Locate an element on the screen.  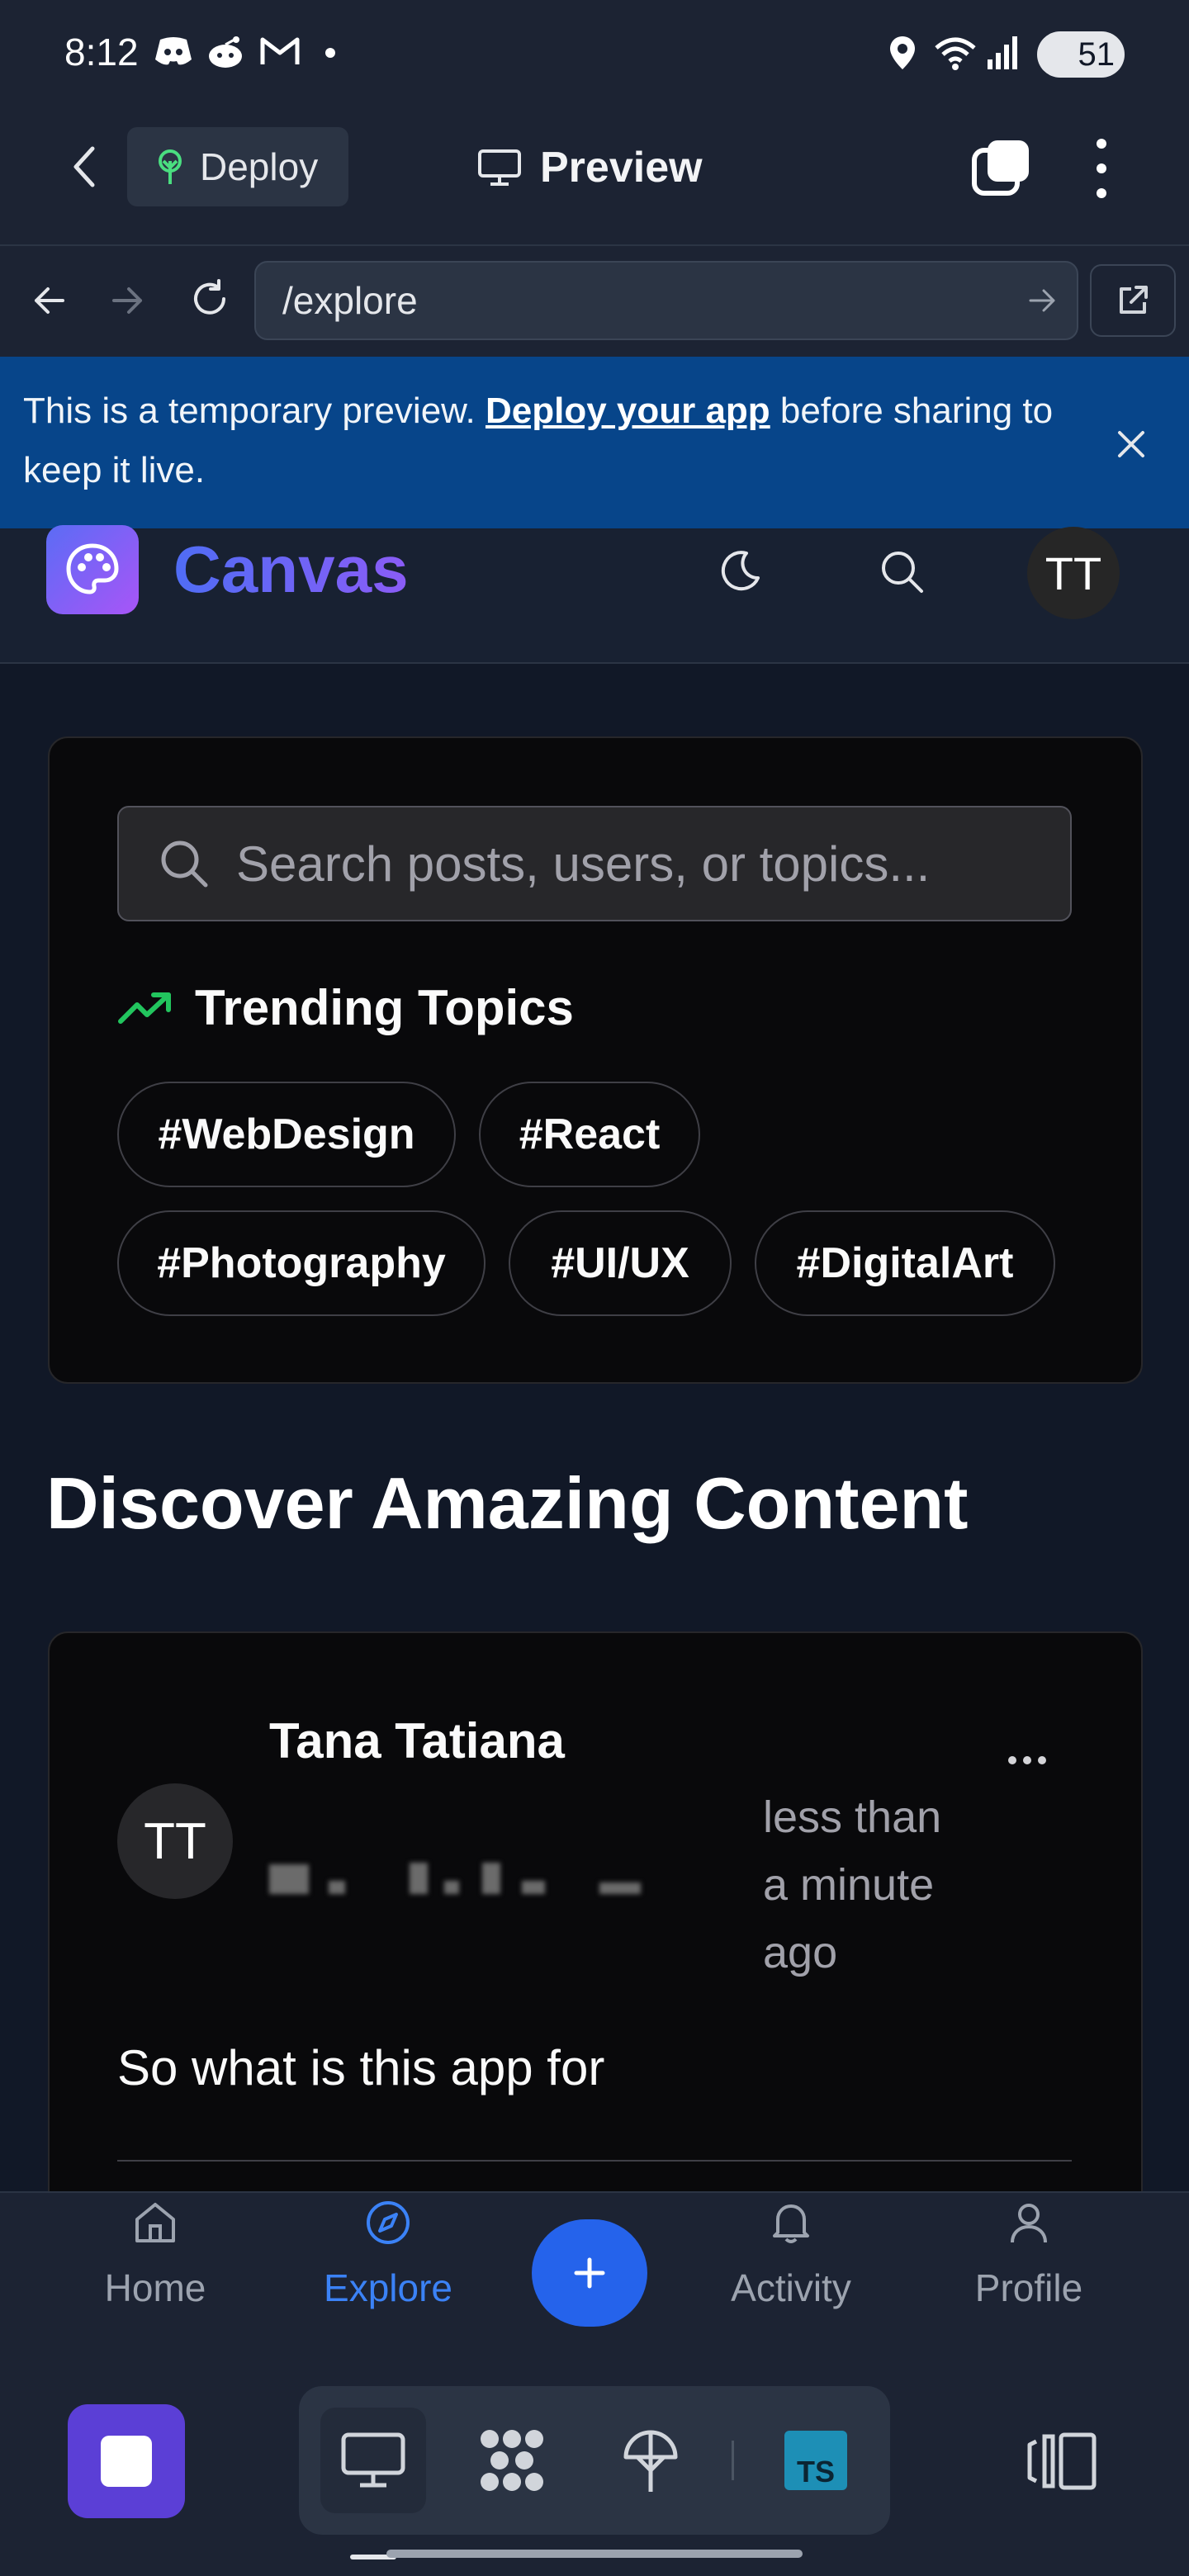
notification-dot-icon is located at coordinates (330, 53).